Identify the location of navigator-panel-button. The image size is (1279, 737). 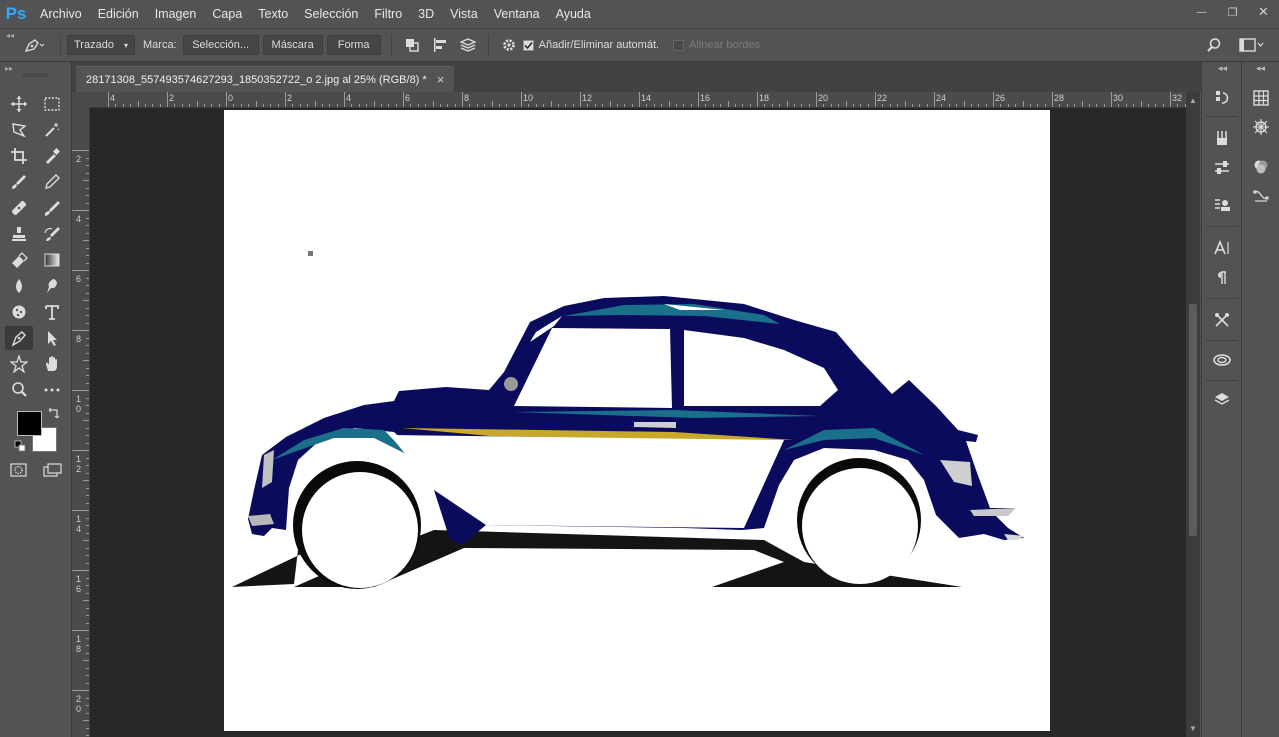
(1261, 127).